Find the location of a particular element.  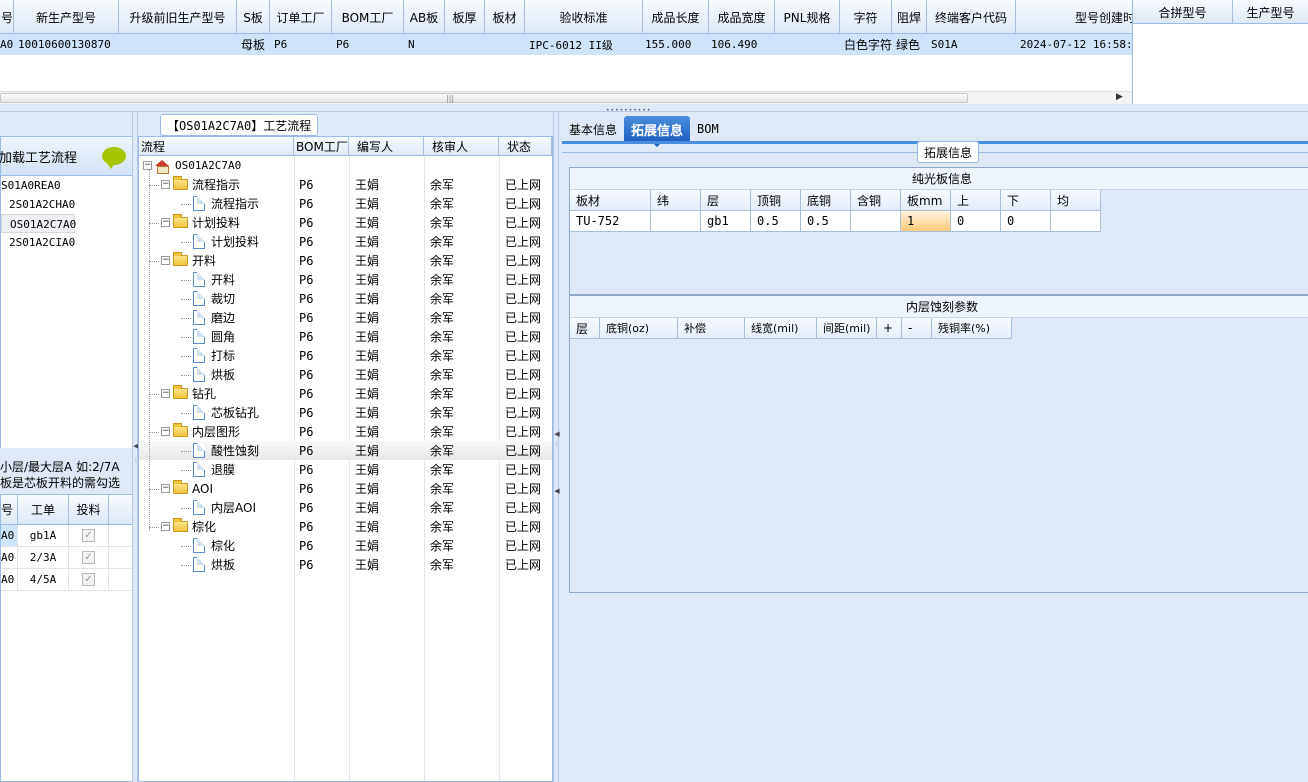

tree-row: − 钻孔 P6 王娟 余军 已上网 is located at coordinates (345, 393).